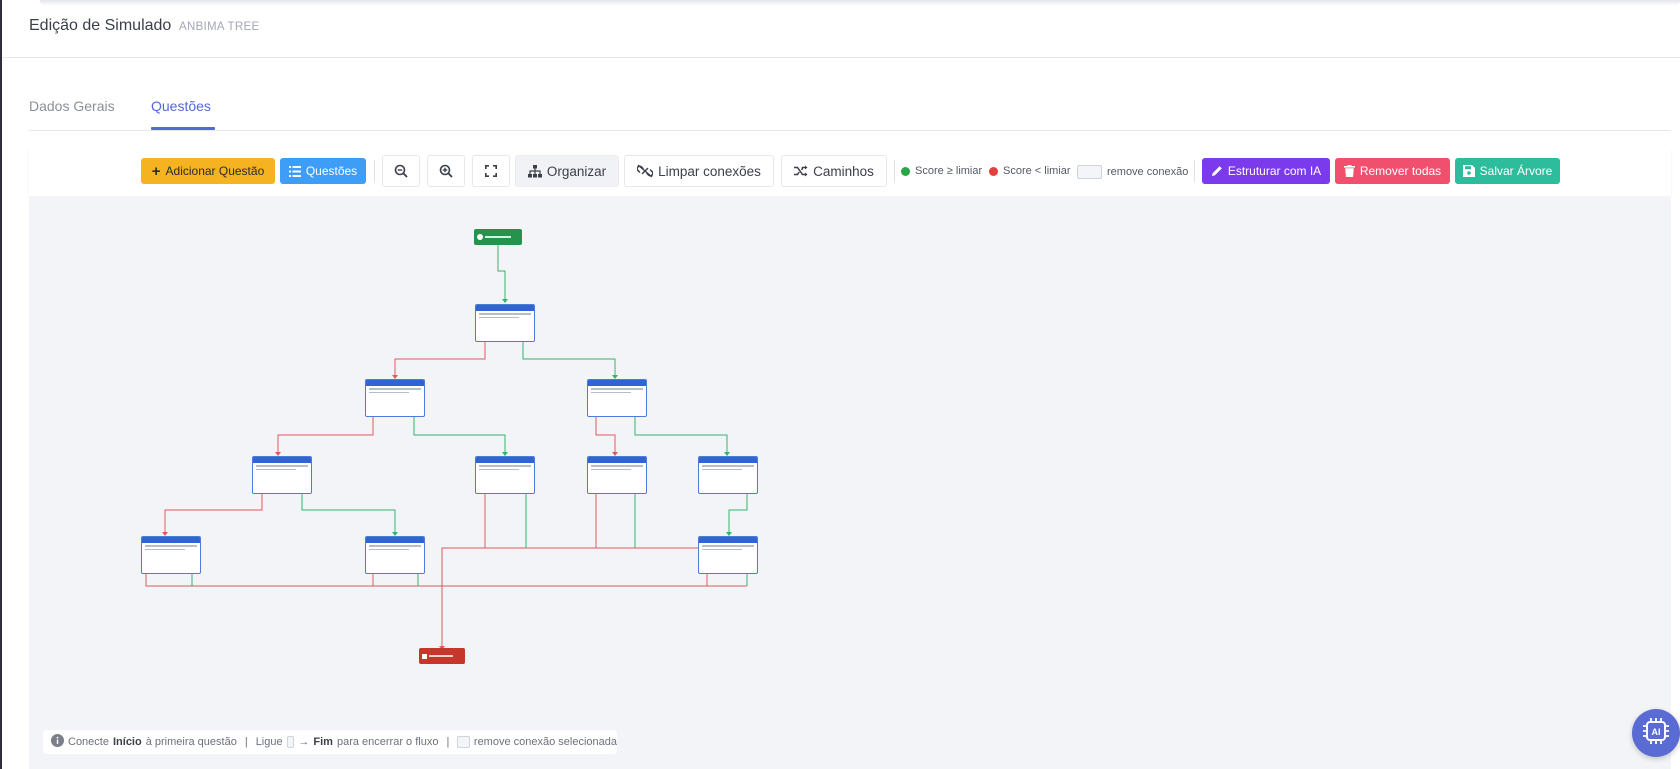 The height and width of the screenshot is (769, 1680). What do you see at coordinates (1400, 171) in the screenshot?
I see `remove-all-label: Remover todas` at bounding box center [1400, 171].